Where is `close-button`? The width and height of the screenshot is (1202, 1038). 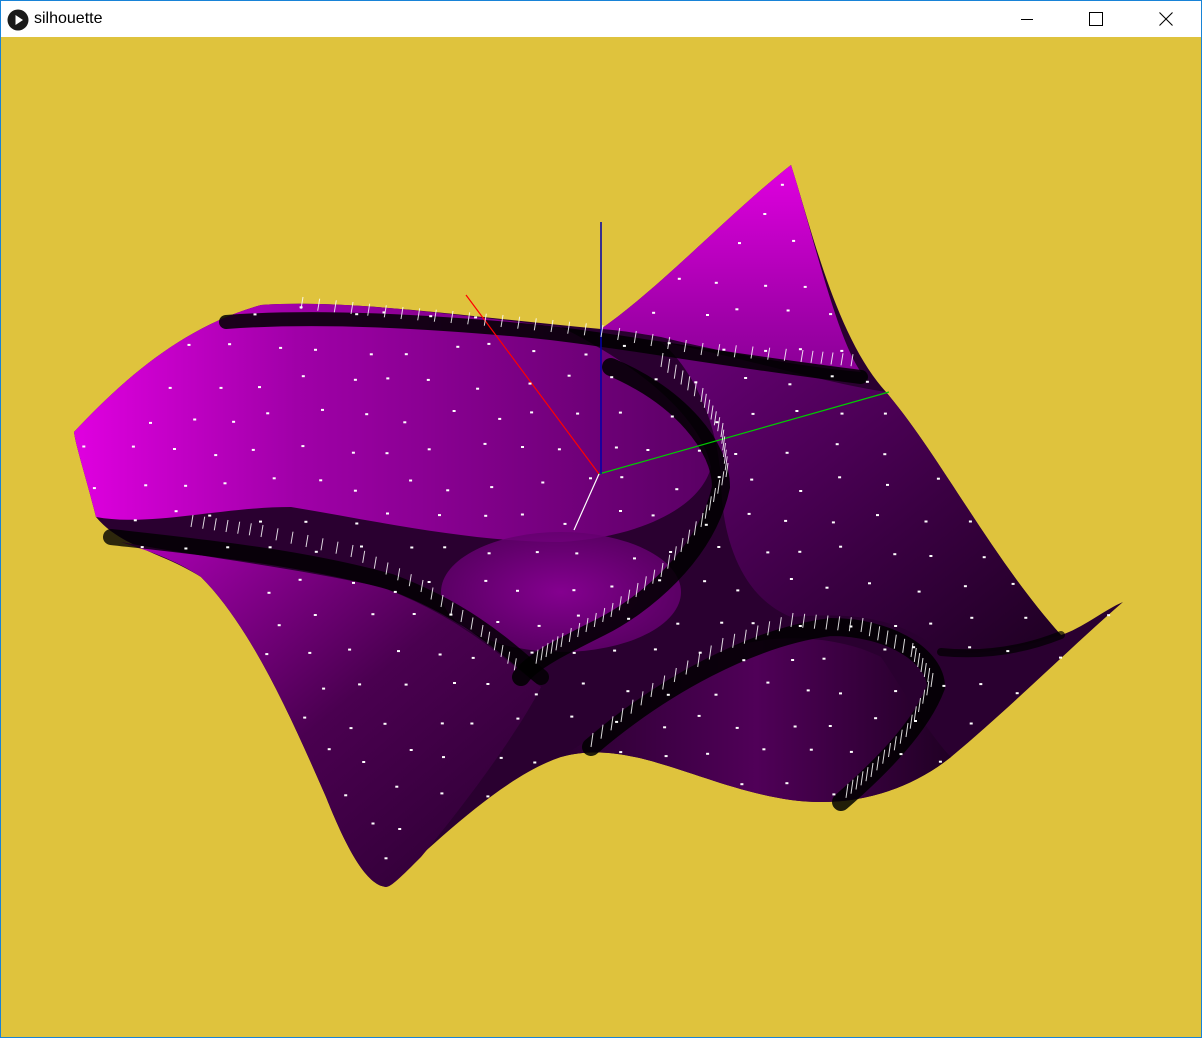 close-button is located at coordinates (1166, 19).